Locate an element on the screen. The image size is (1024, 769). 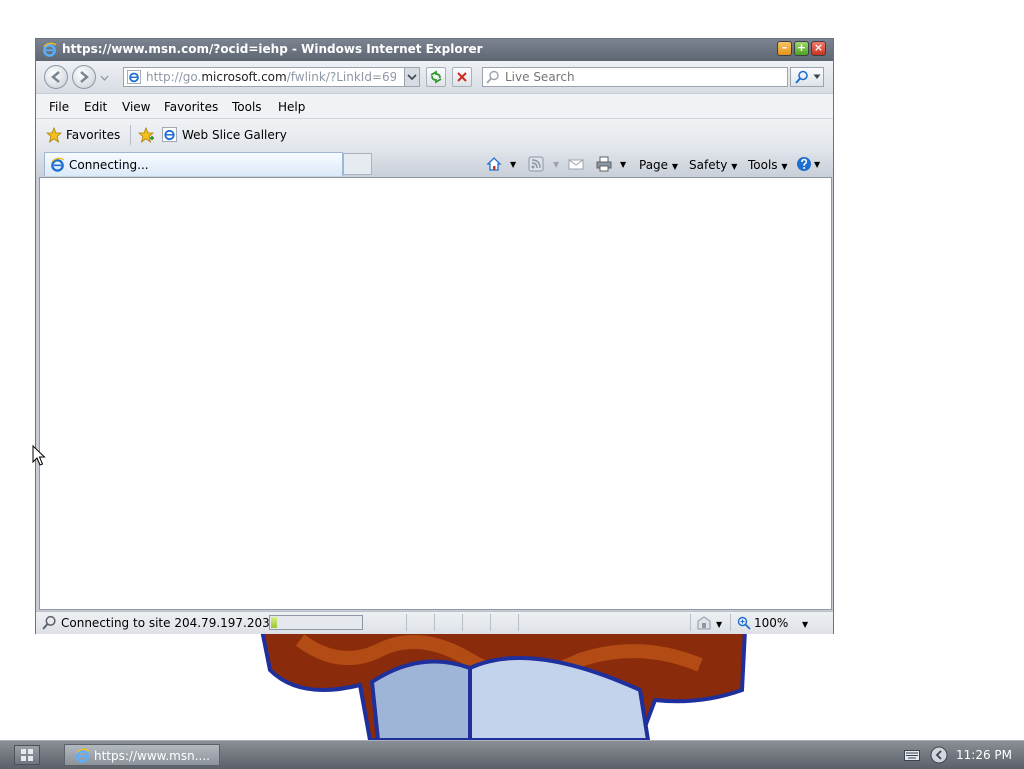
feeds-dropdown-chevron-icon: ▼ is located at coordinates (556, 164).